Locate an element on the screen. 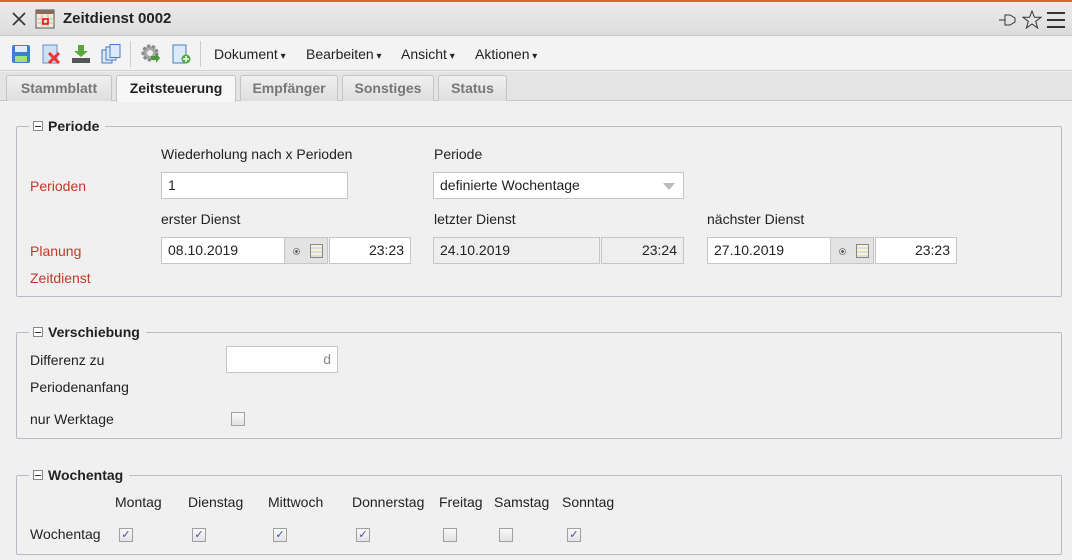 Image resolution: width=1072 pixels, height=560 pixels. werktage-label: nur Werktage is located at coordinates (72, 419).